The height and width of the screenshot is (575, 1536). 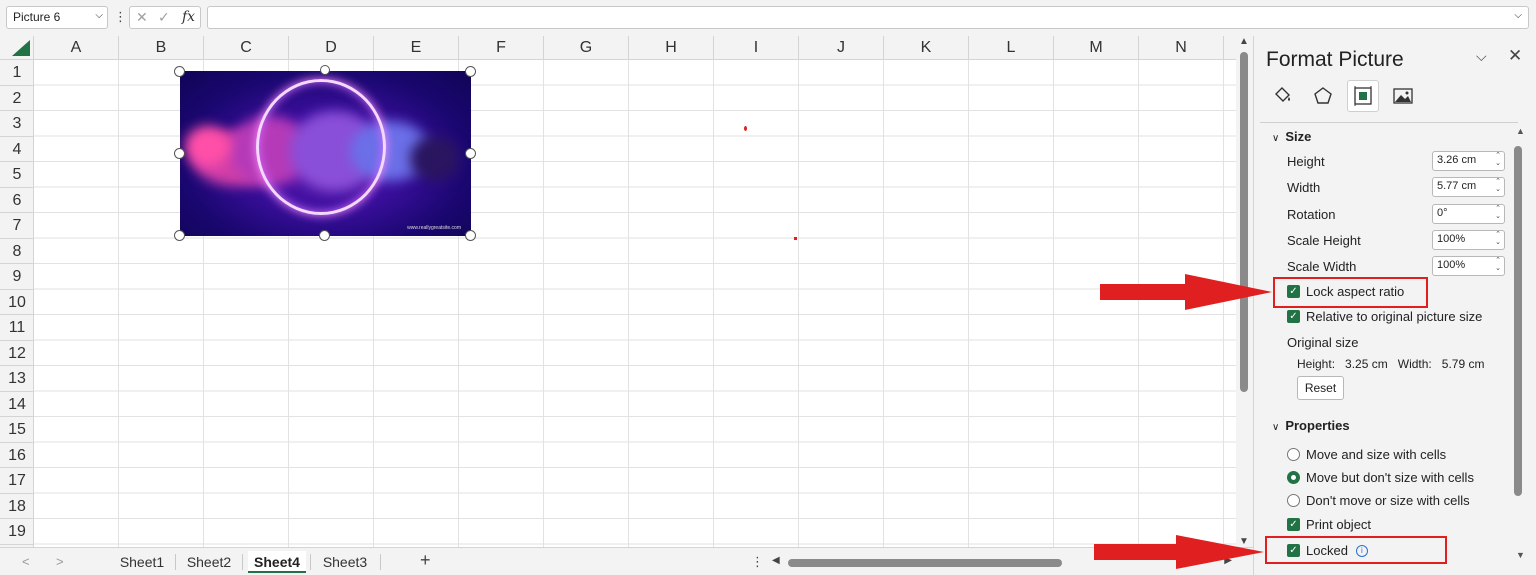 I want to click on formula-input: ⌵, so click(x=868, y=17).